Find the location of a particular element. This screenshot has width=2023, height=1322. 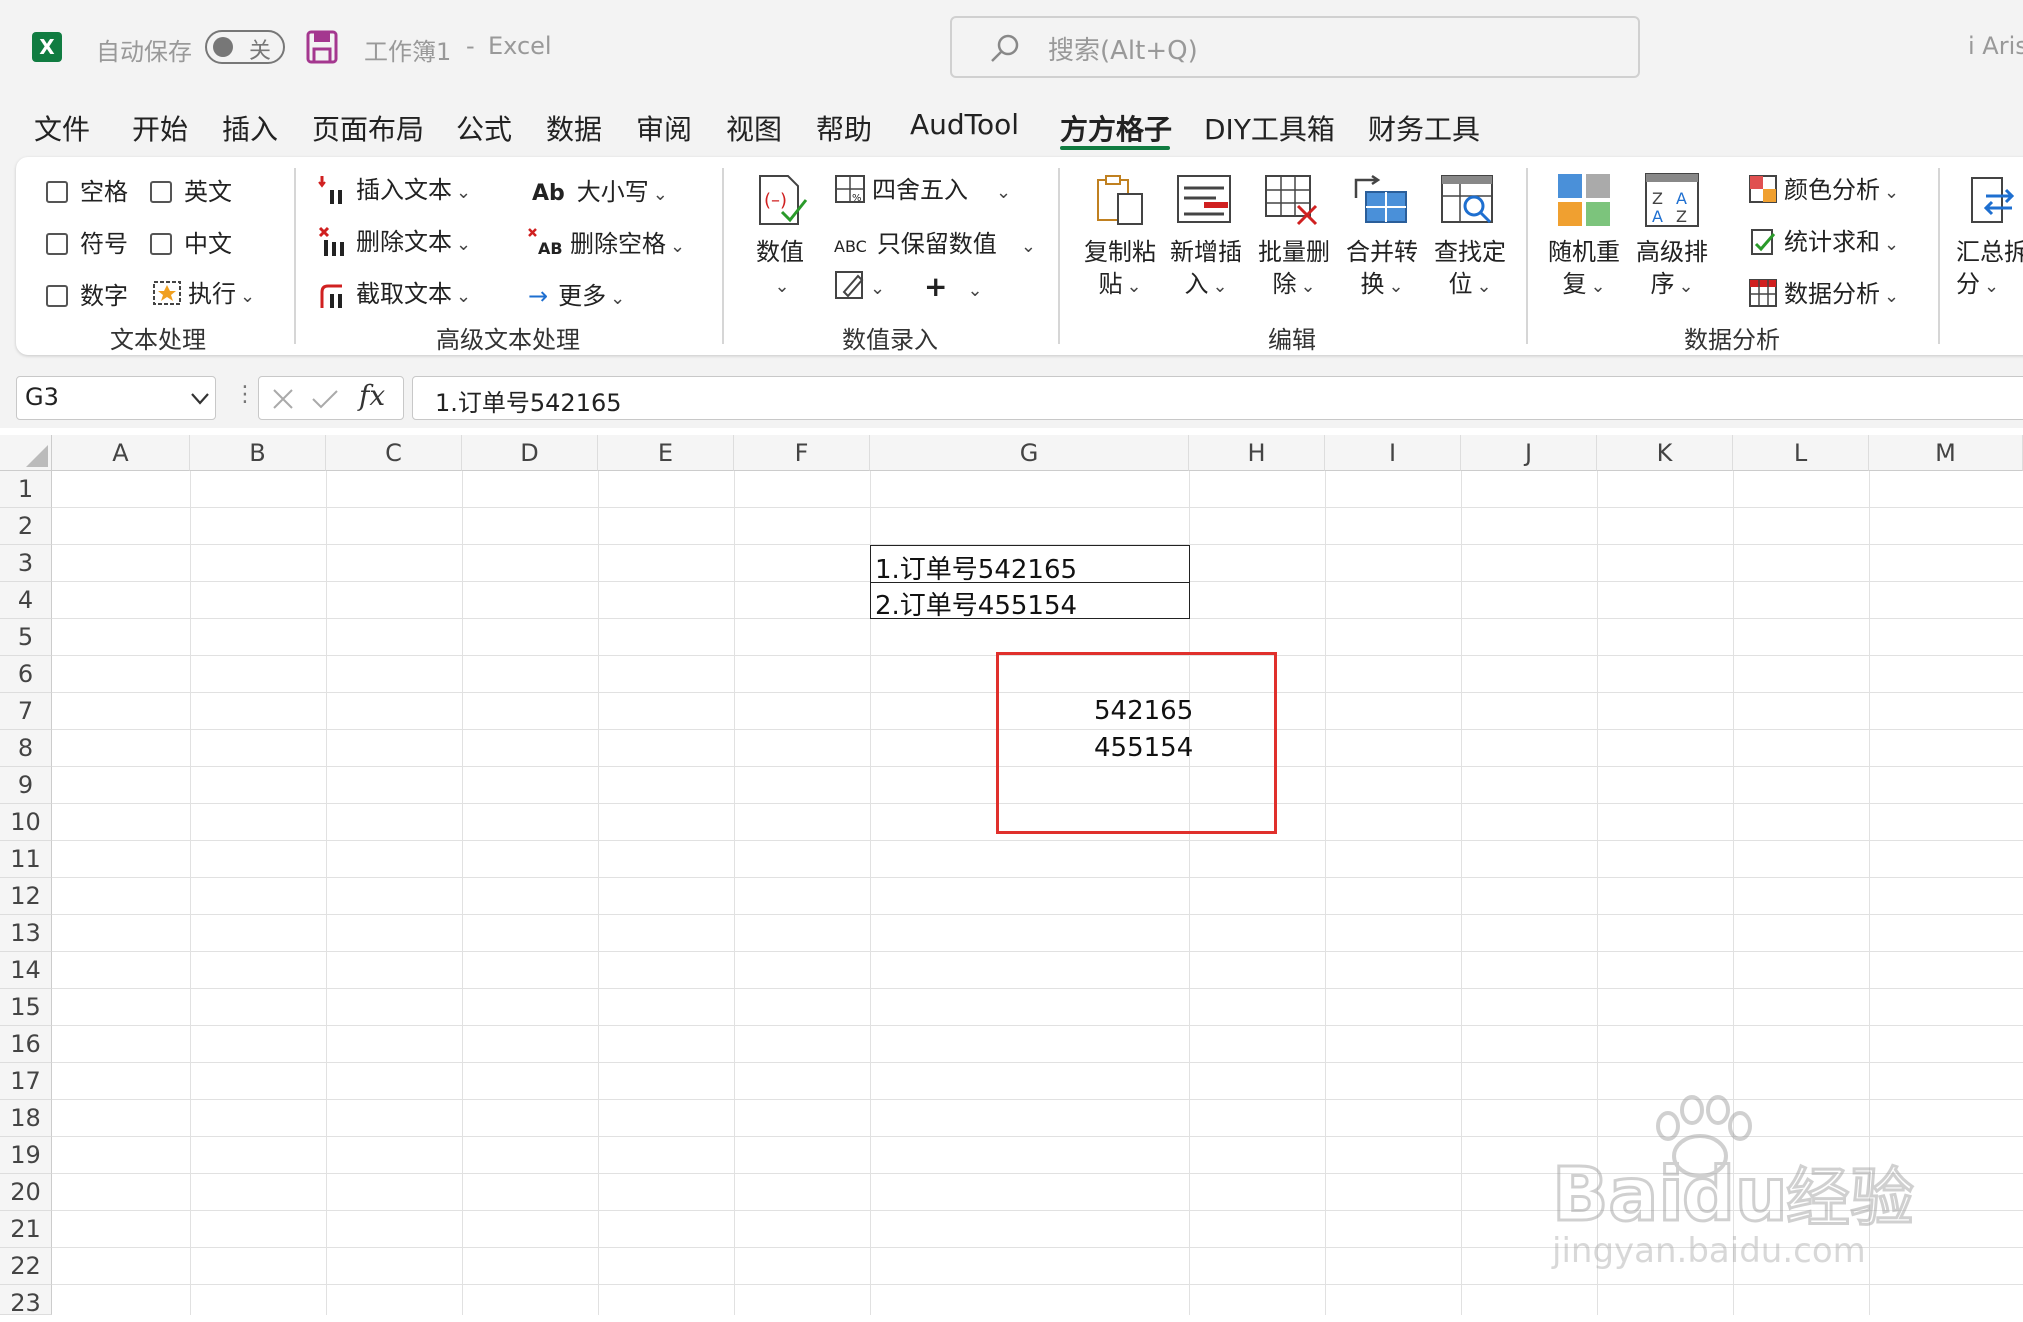

row-header-2: 2 is located at coordinates (26, 526).